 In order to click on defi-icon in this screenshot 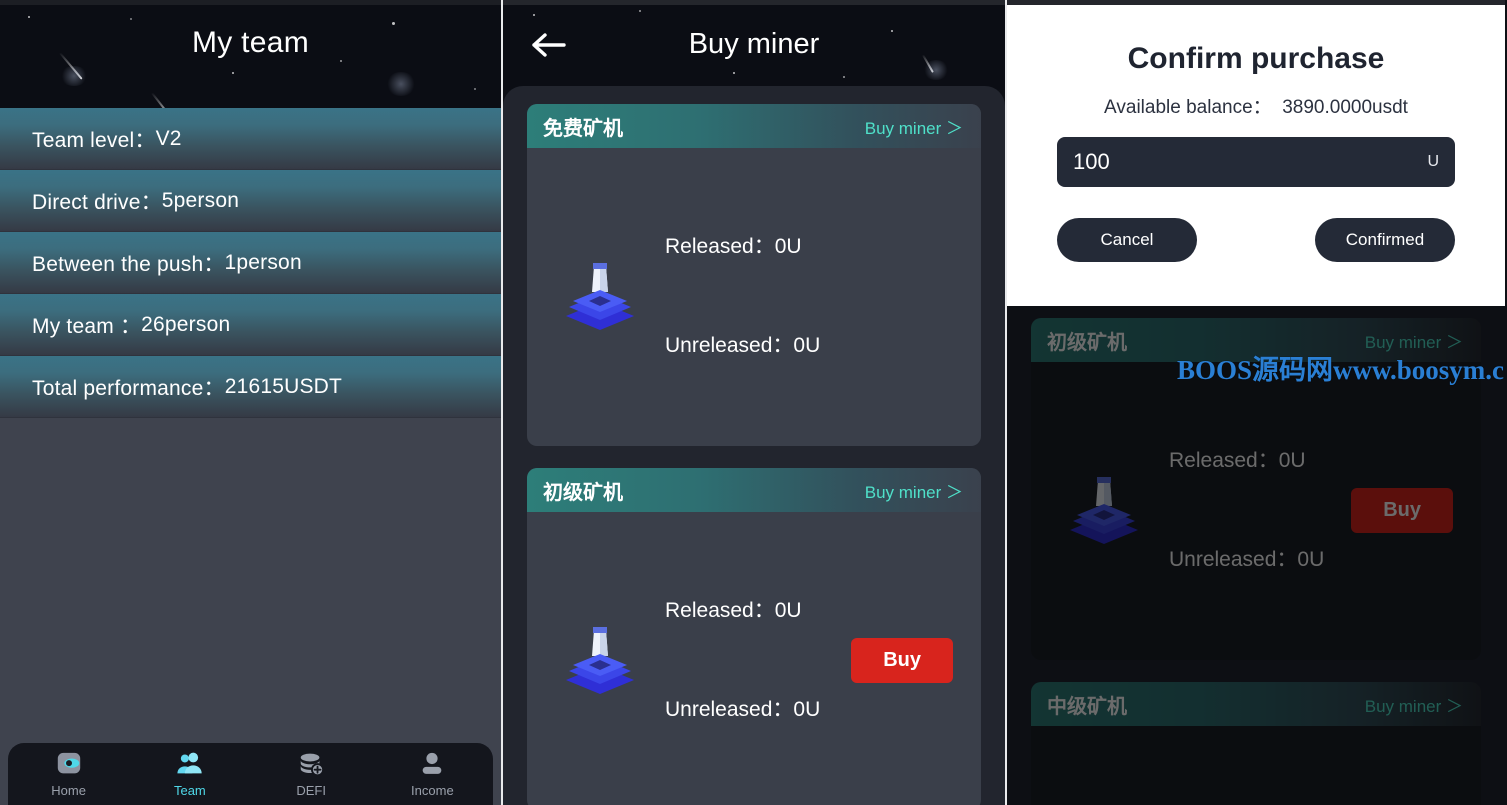, I will do `click(312, 764)`.